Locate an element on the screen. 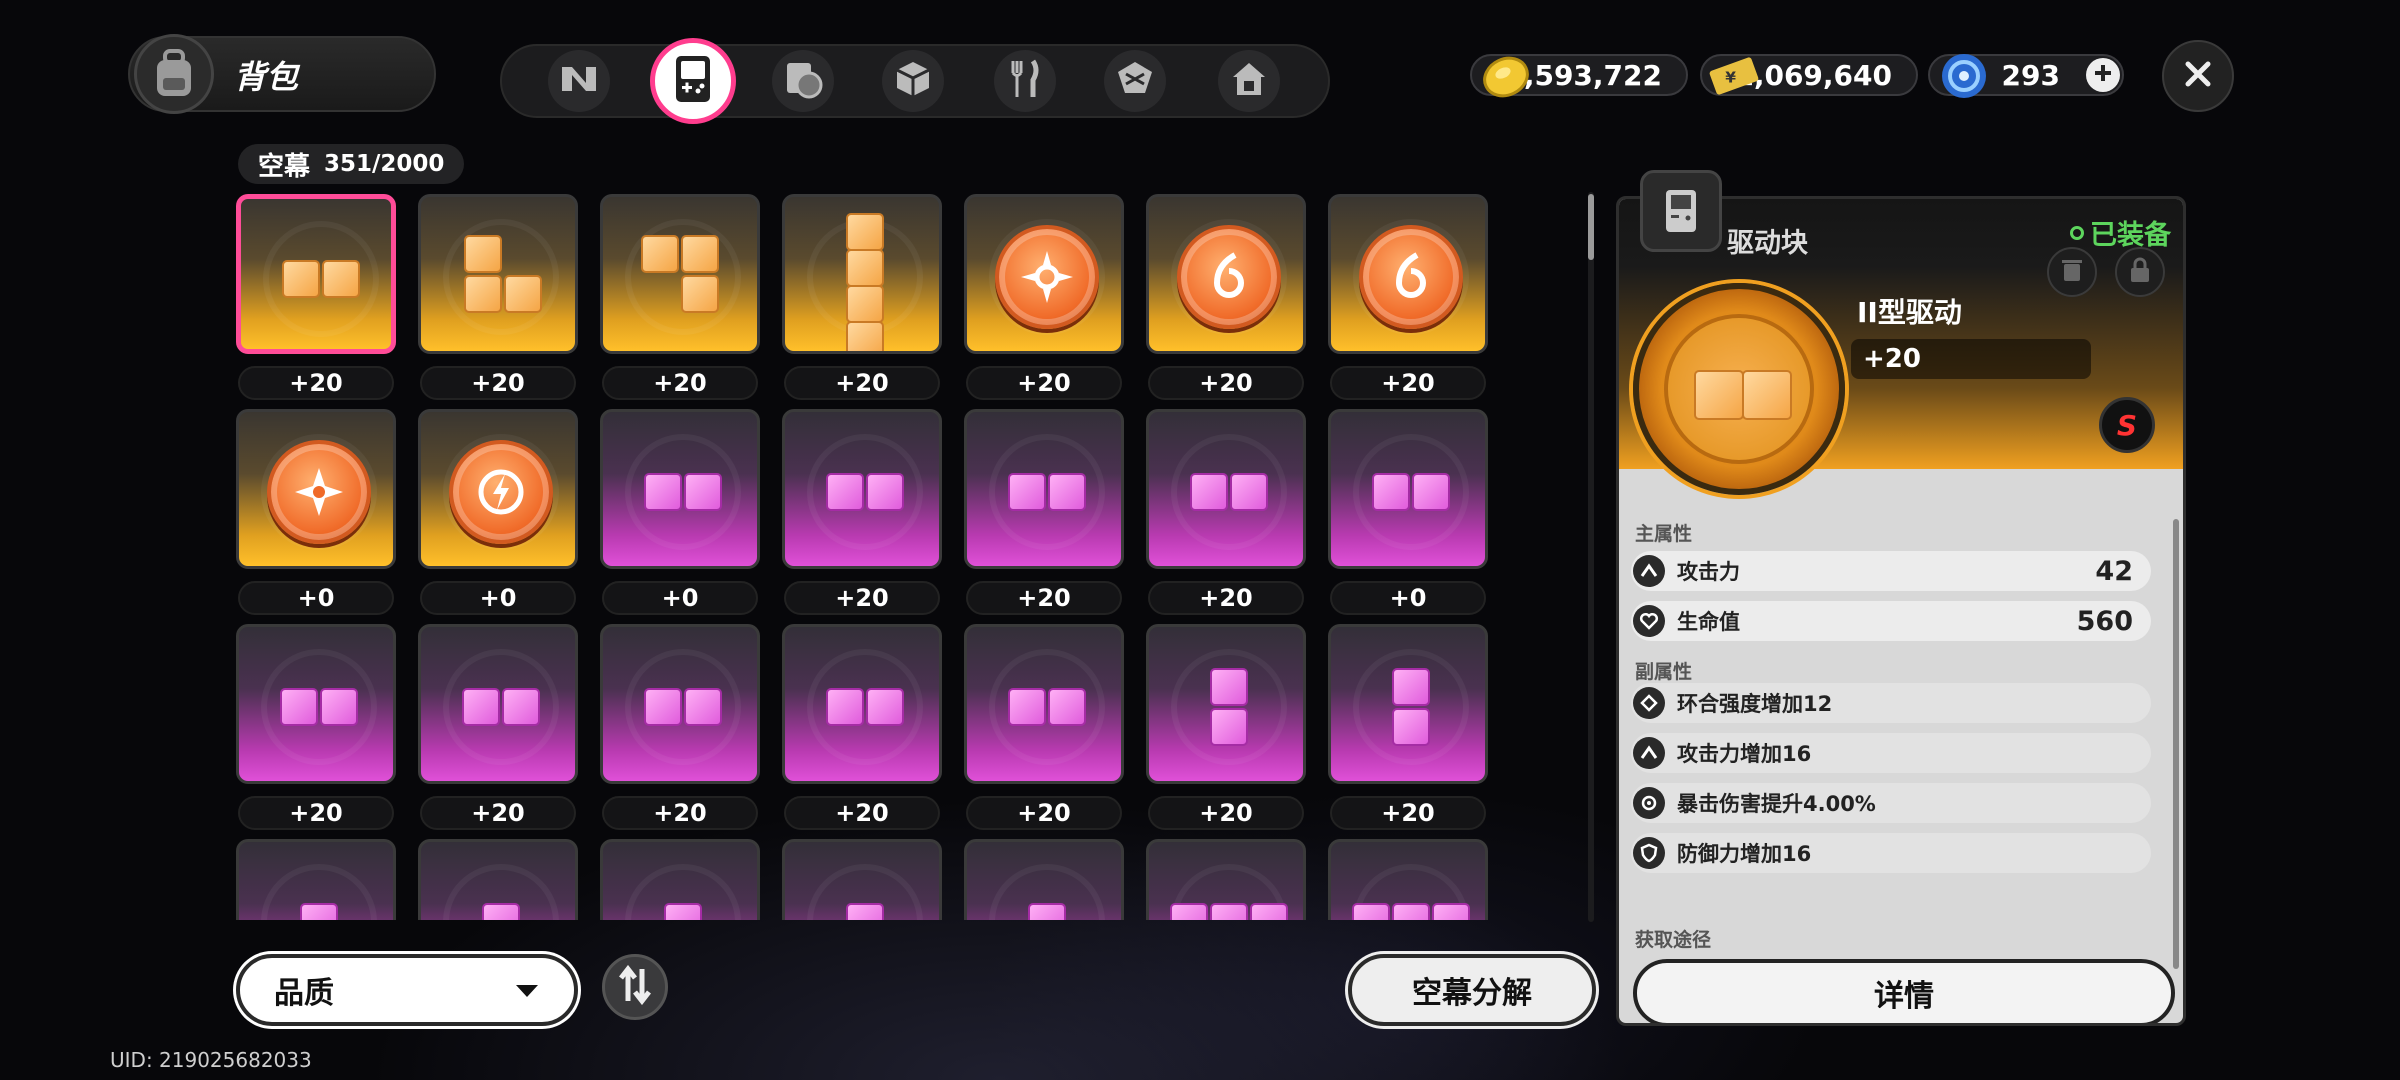  tab-food is located at coordinates (1025, 81).